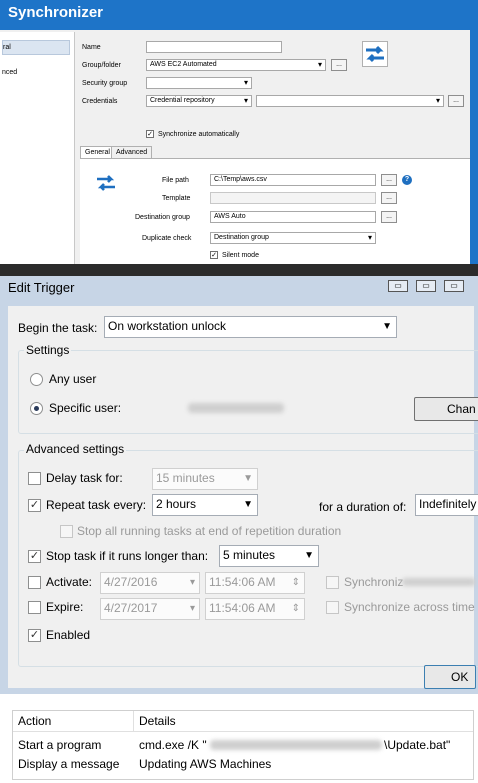  I want to click on redacted-text, so click(439, 582).